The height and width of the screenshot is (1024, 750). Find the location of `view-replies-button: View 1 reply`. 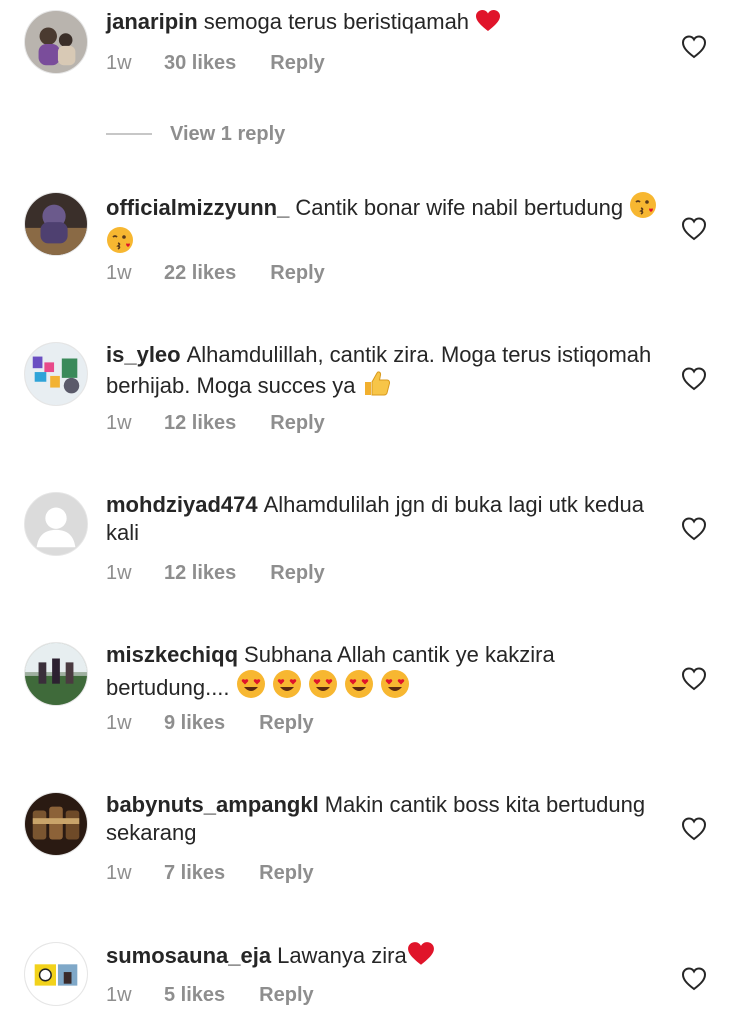

view-replies-button: View 1 reply is located at coordinates (195, 134).